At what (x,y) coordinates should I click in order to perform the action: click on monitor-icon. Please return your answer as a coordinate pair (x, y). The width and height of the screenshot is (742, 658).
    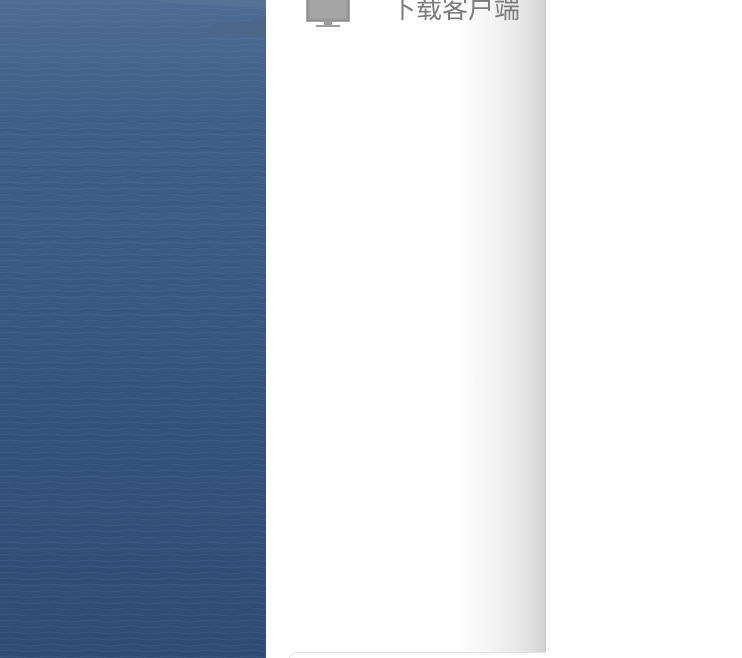
    Looking at the image, I should click on (328, 15).